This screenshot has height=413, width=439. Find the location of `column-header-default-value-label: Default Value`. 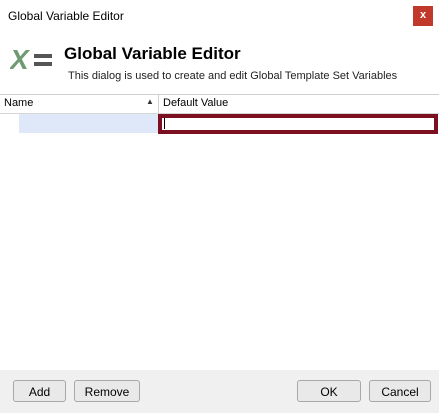

column-header-default-value-label: Default Value is located at coordinates (196, 103).